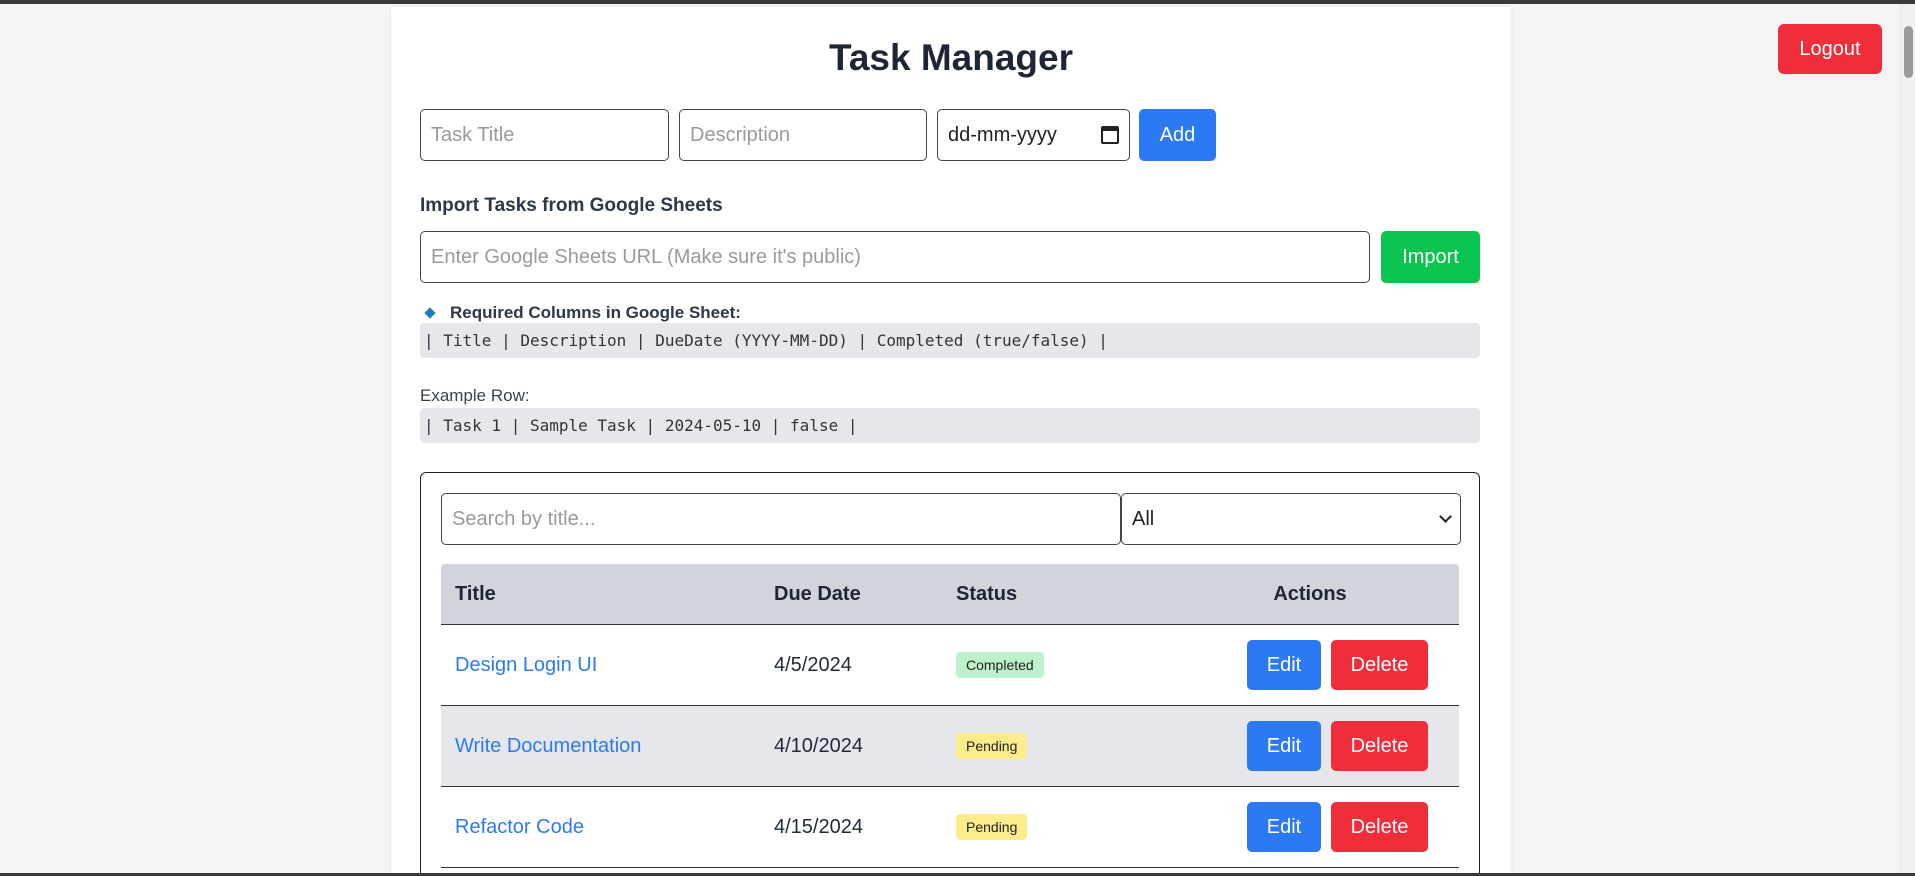 This screenshot has width=1915, height=876. I want to click on add-task-button: Add, so click(1177, 135).